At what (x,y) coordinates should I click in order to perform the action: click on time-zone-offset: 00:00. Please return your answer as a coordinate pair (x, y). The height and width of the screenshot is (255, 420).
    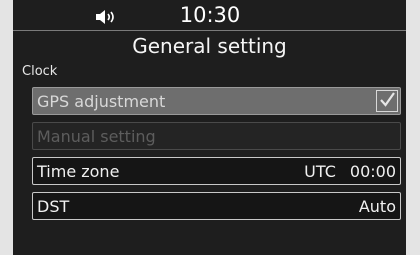
    Looking at the image, I should click on (372, 171).